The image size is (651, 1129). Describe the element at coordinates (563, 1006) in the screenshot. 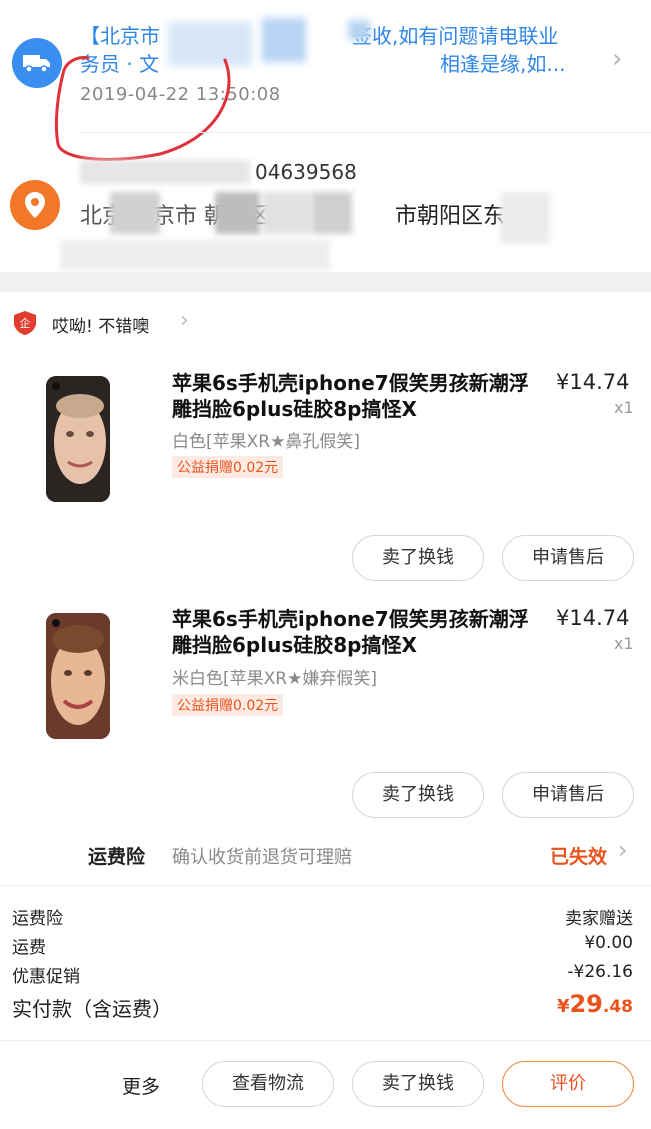

I see `total-currency: ¥` at that location.